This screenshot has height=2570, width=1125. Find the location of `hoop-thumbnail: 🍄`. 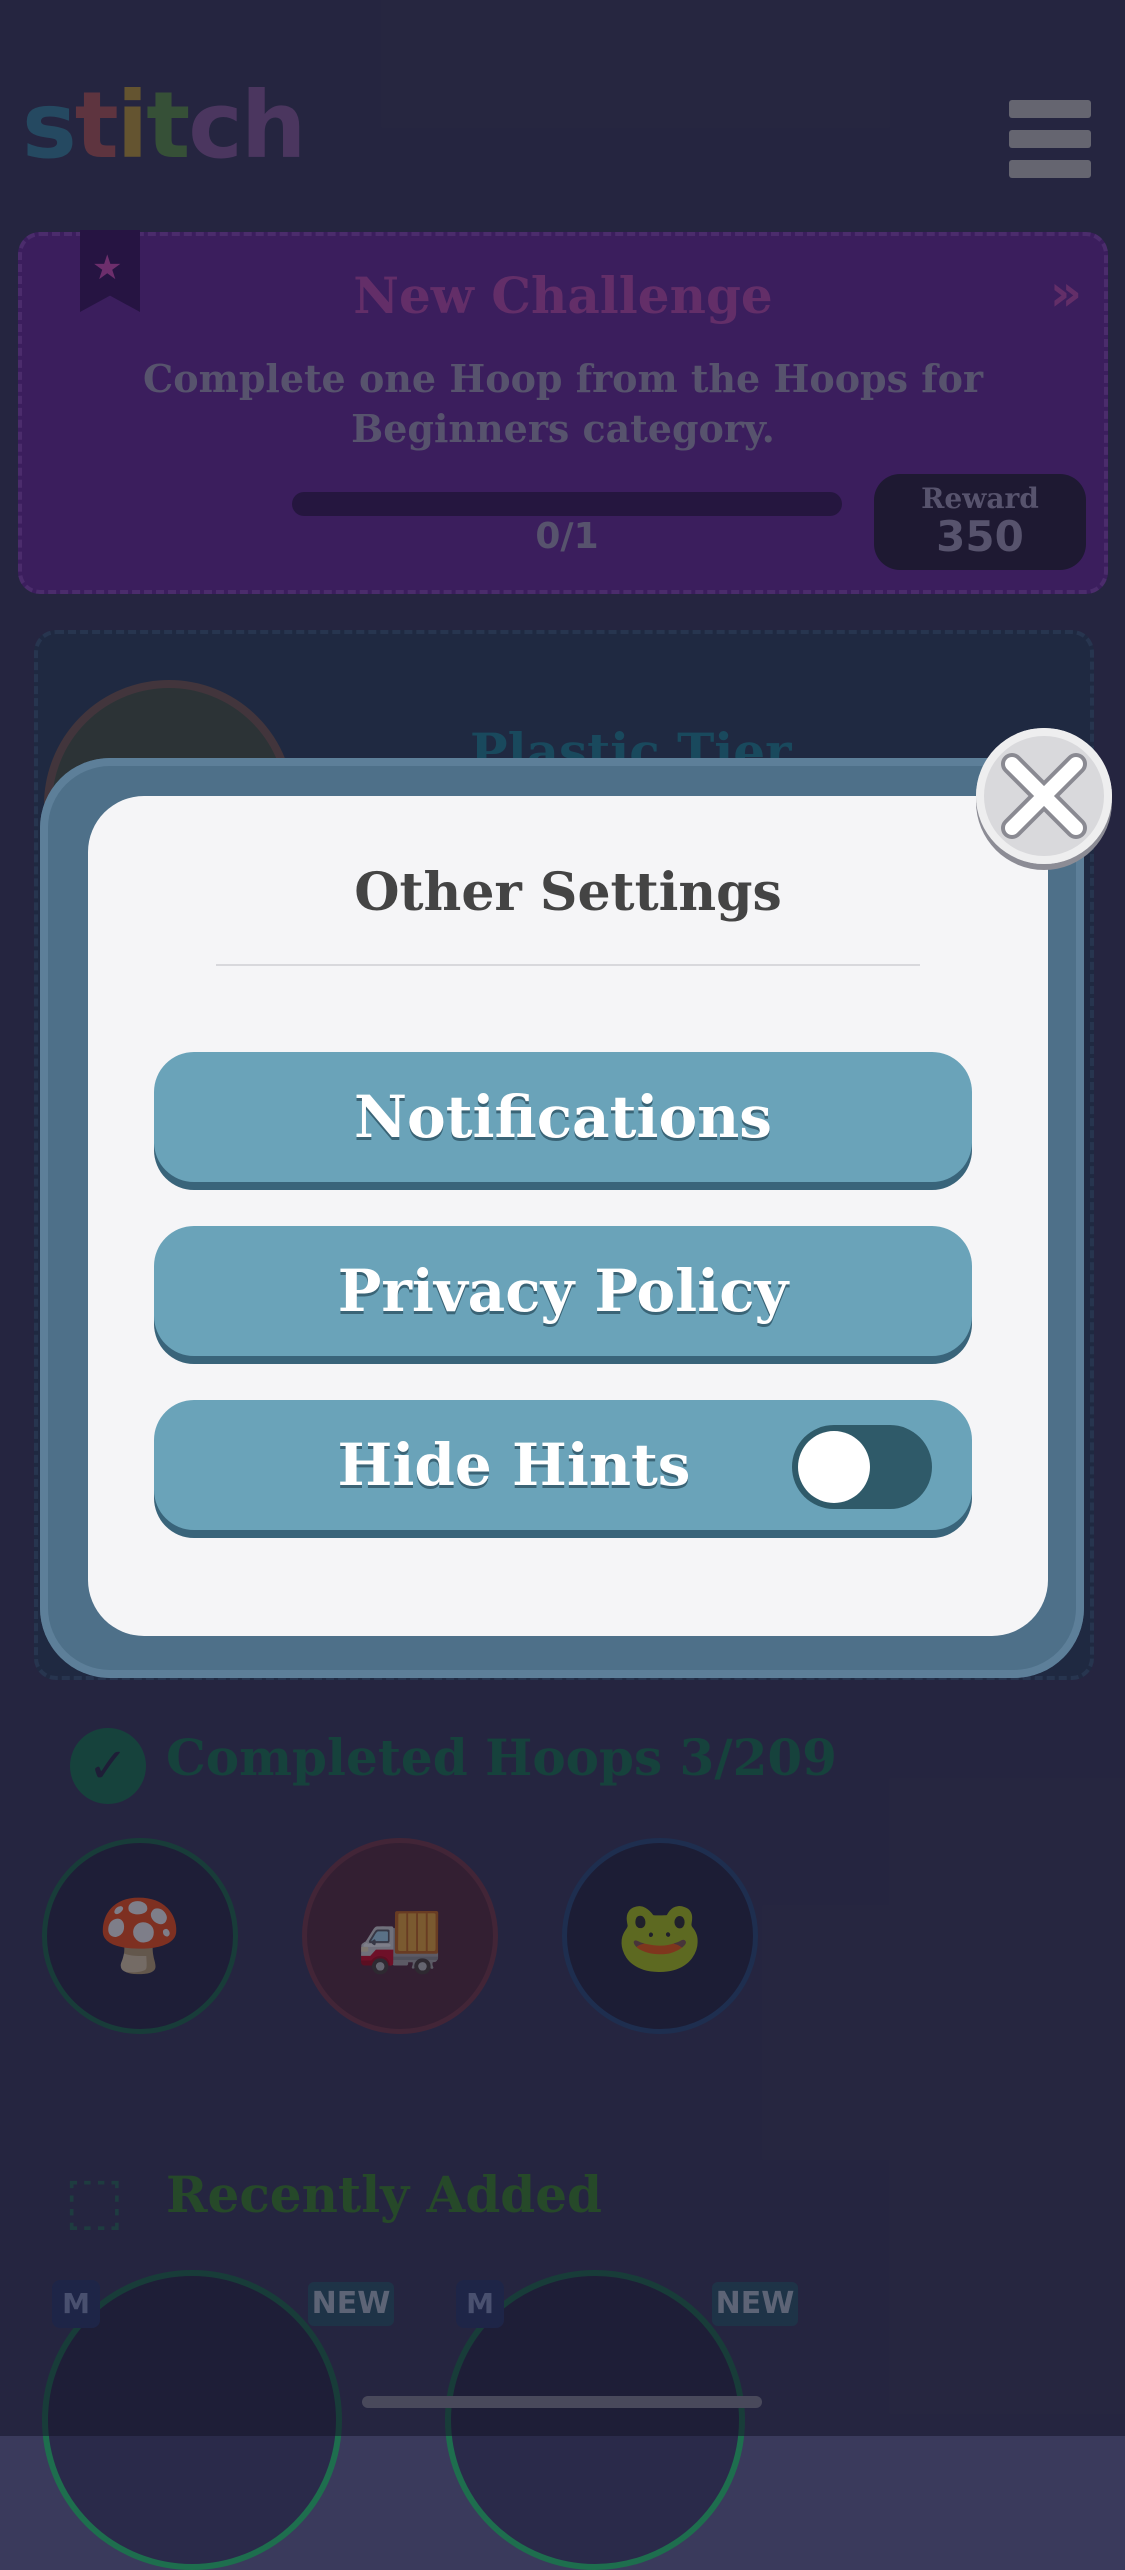

hoop-thumbnail: 🍄 is located at coordinates (140, 1936).